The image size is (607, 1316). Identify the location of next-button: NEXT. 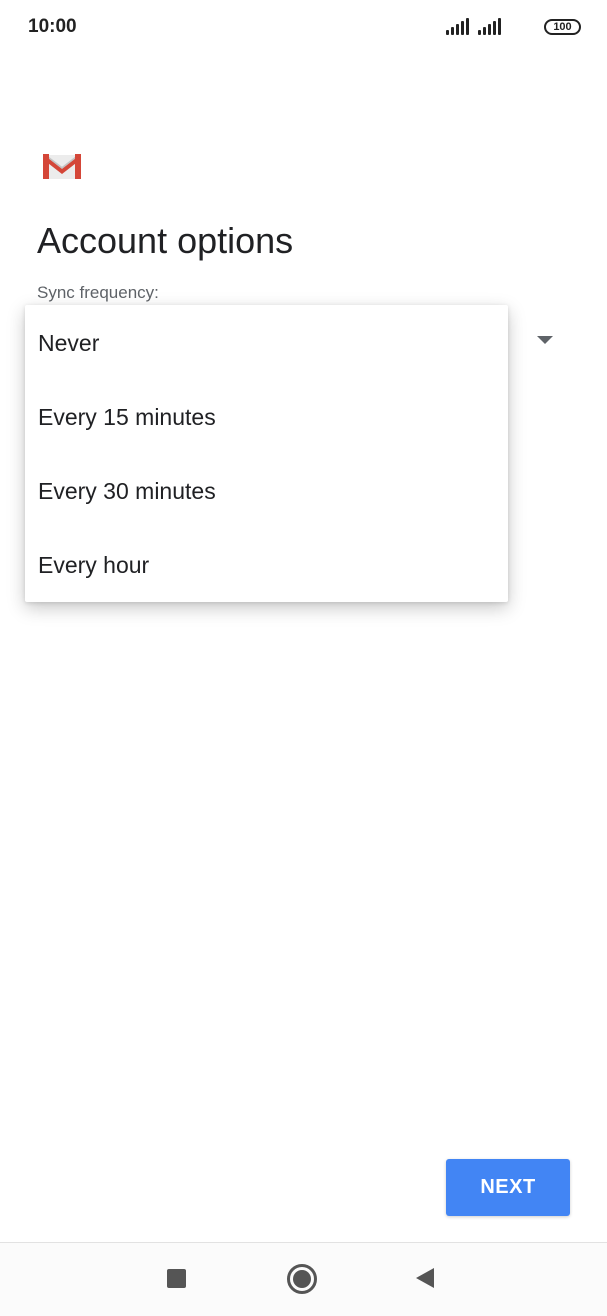
(508, 1187).